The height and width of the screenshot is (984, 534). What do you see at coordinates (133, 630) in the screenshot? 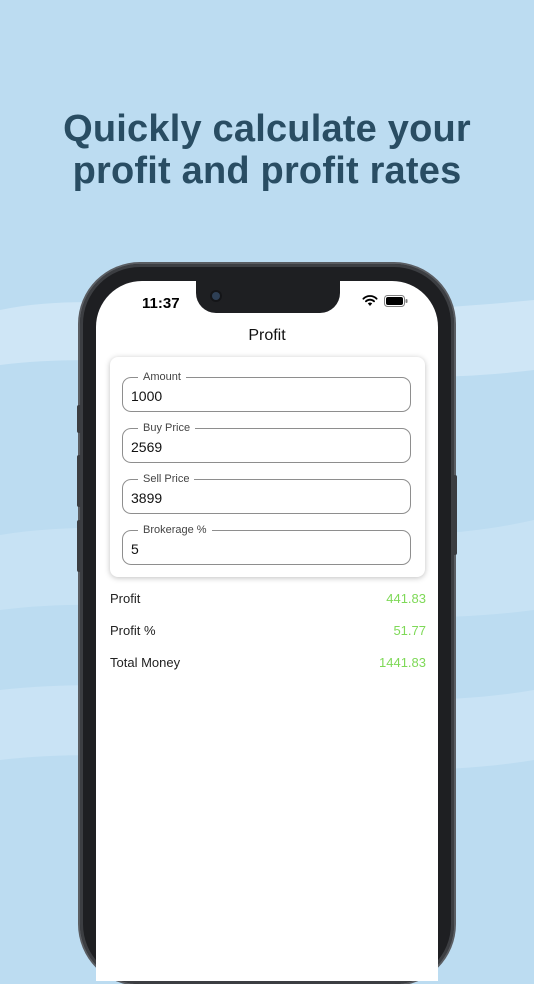
I see `profit-percent-label: Profit %` at bounding box center [133, 630].